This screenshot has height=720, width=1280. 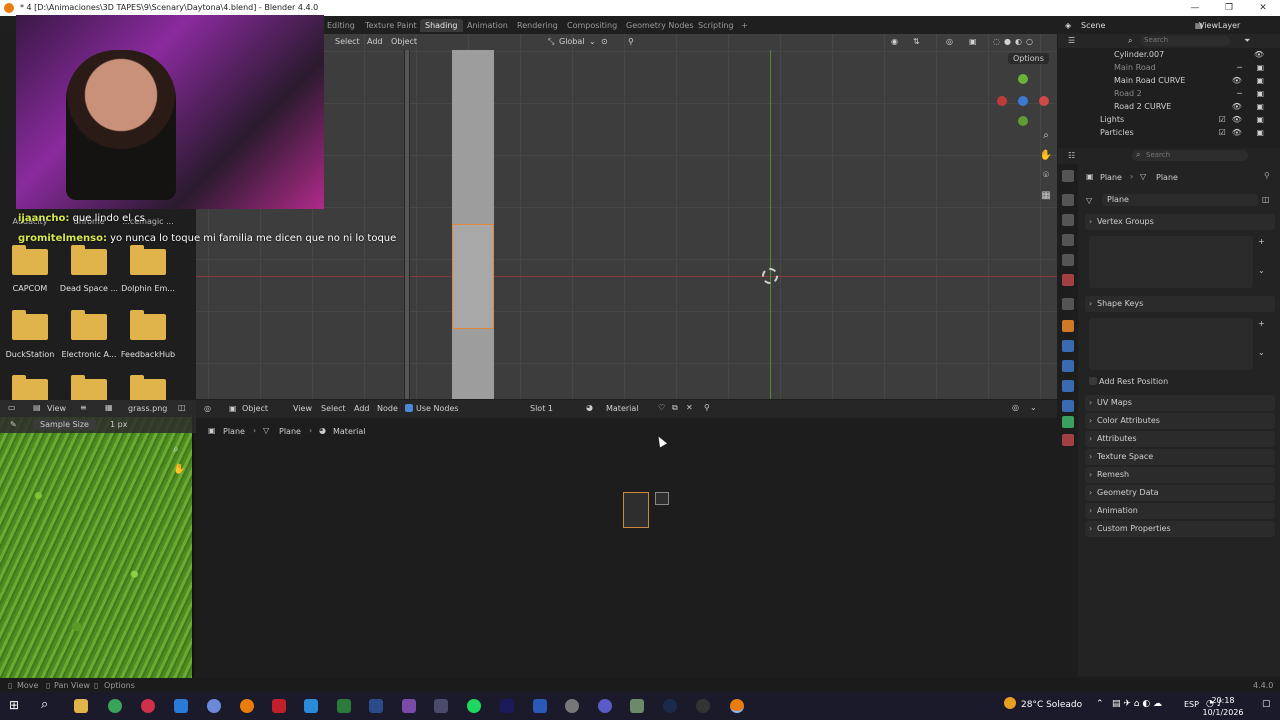 I want to click on editor-type-icon: ◎, so click(x=207, y=408).